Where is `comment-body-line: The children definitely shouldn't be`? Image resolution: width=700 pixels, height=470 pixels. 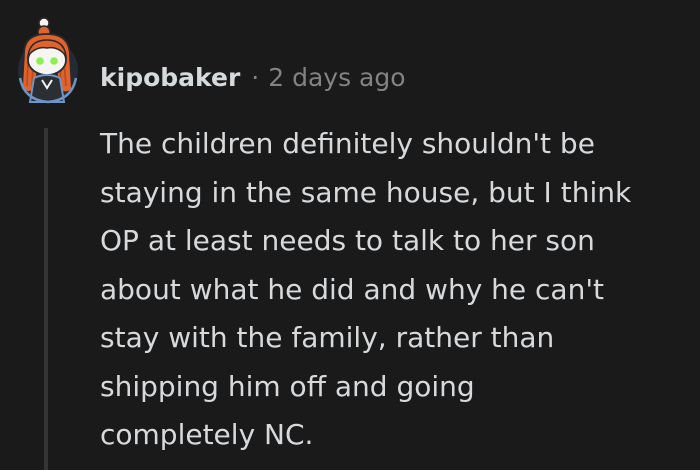 comment-body-line: The children definitely shouldn't be is located at coordinates (347, 143).